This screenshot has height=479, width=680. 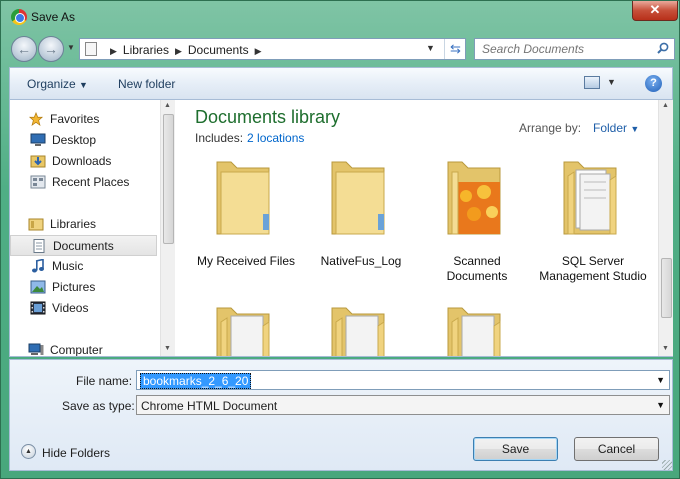 What do you see at coordinates (71, 47) in the screenshot?
I see `history-dropdown-icon: ▼` at bounding box center [71, 47].